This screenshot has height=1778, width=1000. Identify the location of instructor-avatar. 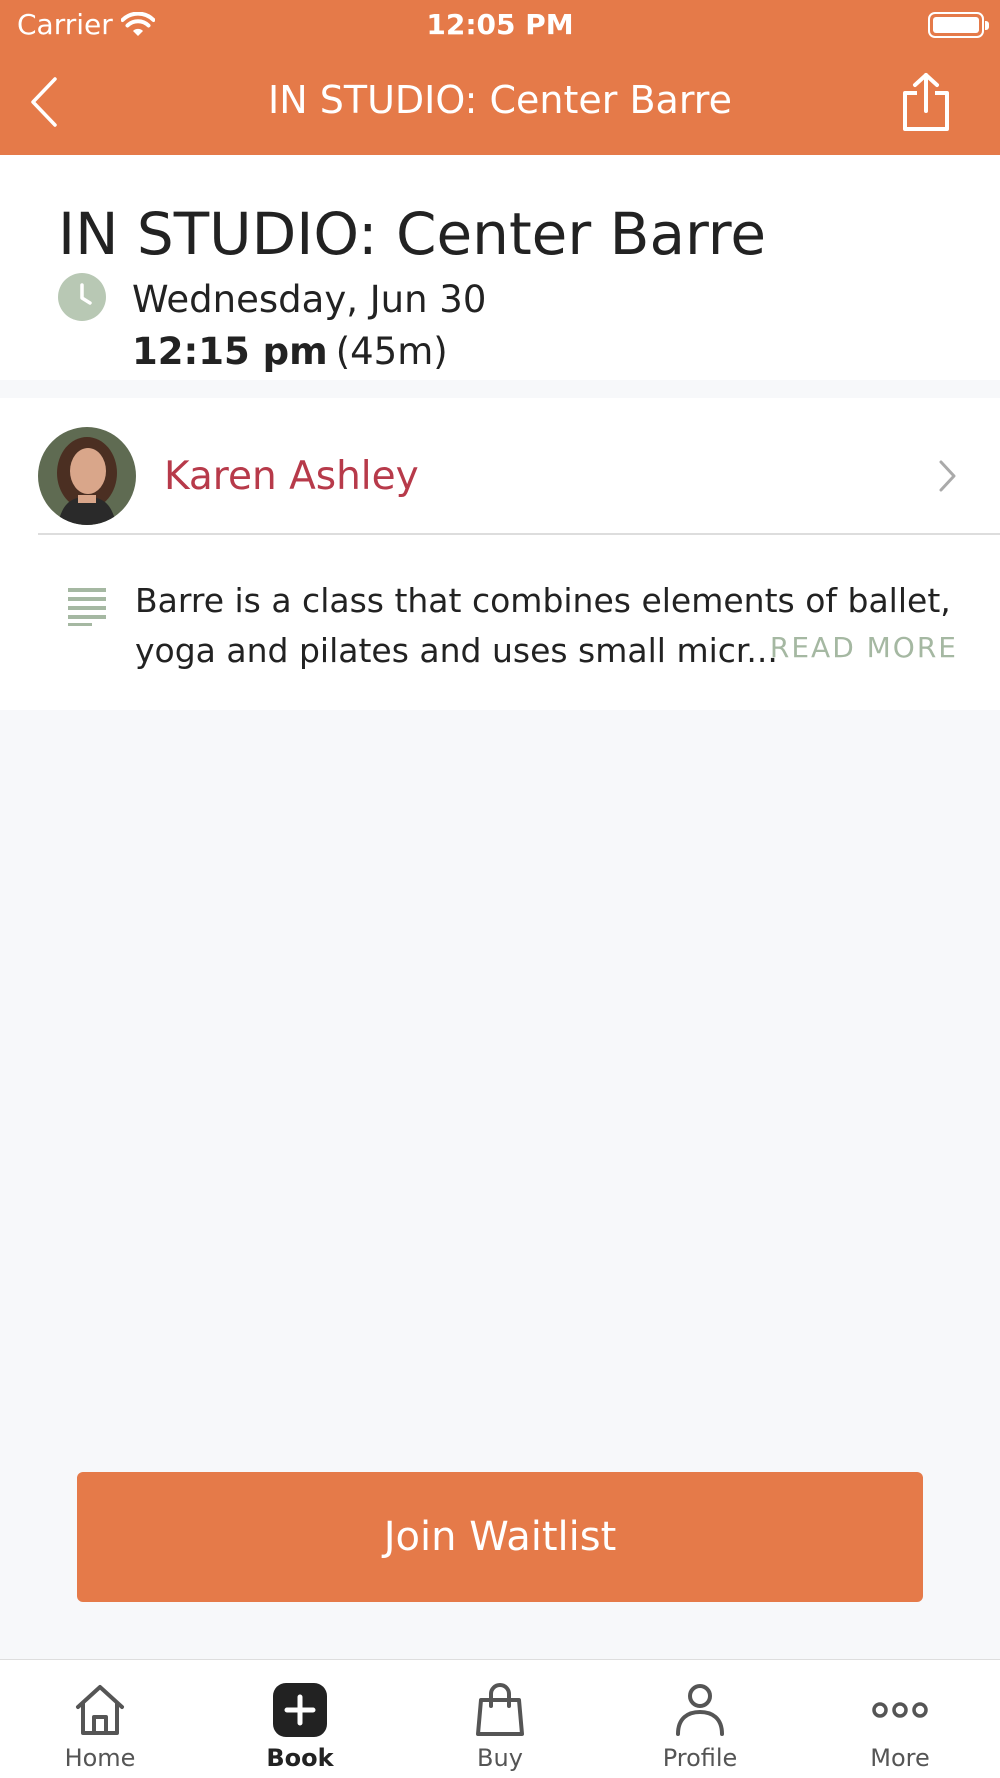
(87, 476).